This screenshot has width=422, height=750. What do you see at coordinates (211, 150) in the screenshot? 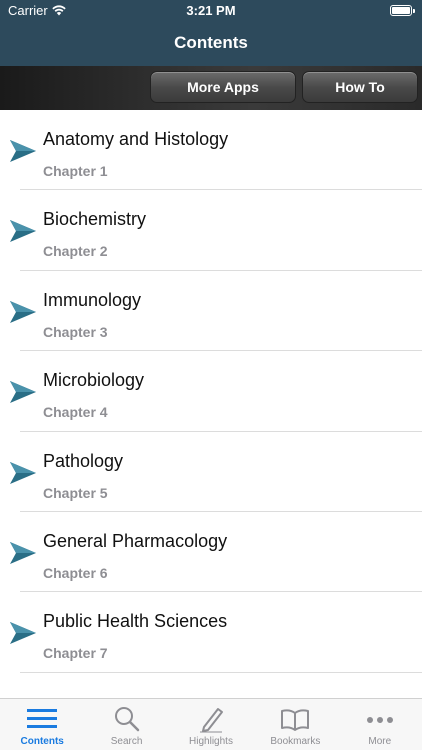
I see `list-item-chapter-1: Anatomy and Histology Chapter 1` at bounding box center [211, 150].